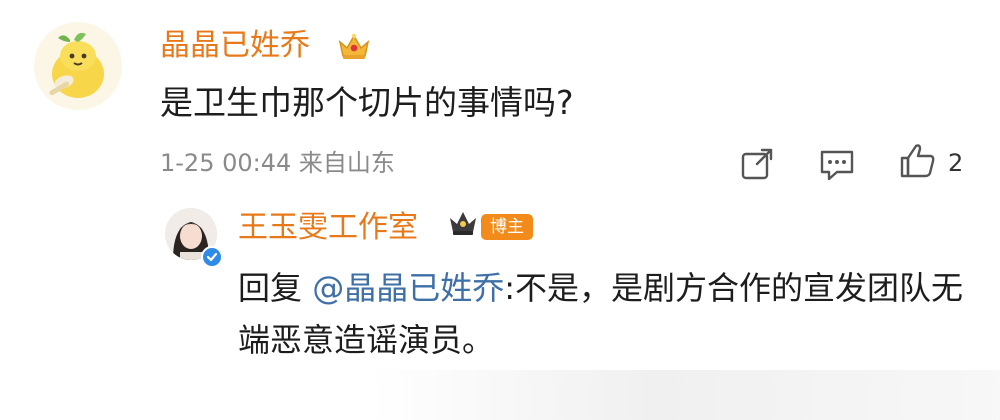 Image resolution: width=1000 pixels, height=420 pixels. Describe the element at coordinates (328, 228) in the screenshot. I see `reply-user-name: 王玉雯工作室` at that location.